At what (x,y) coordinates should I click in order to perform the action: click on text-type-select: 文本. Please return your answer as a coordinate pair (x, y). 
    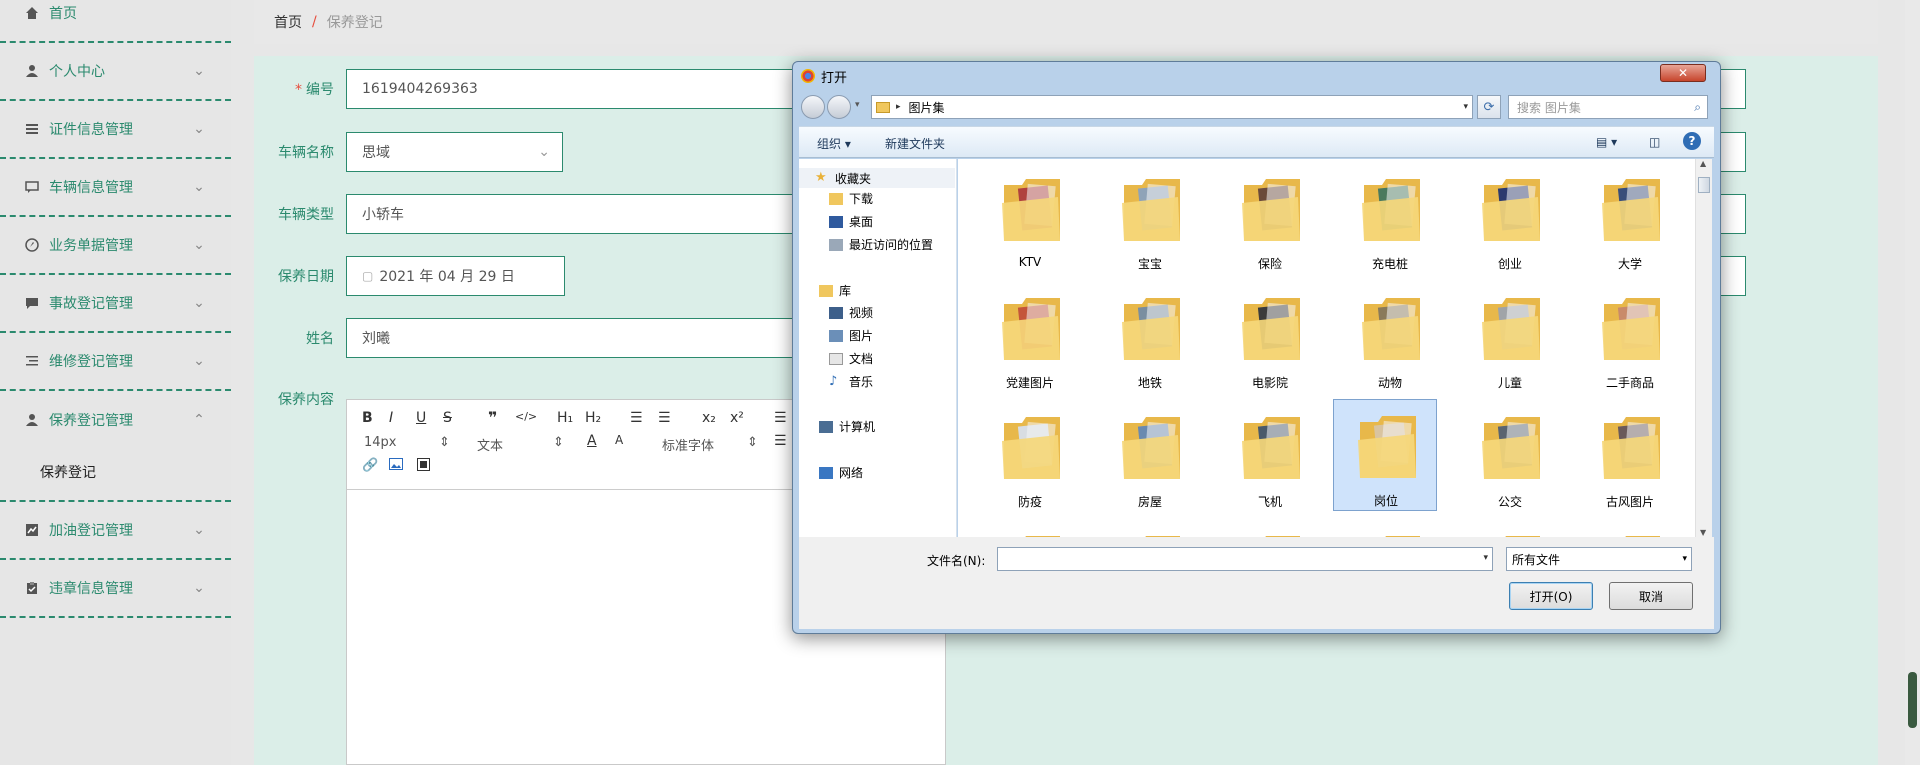
    Looking at the image, I should click on (490, 444).